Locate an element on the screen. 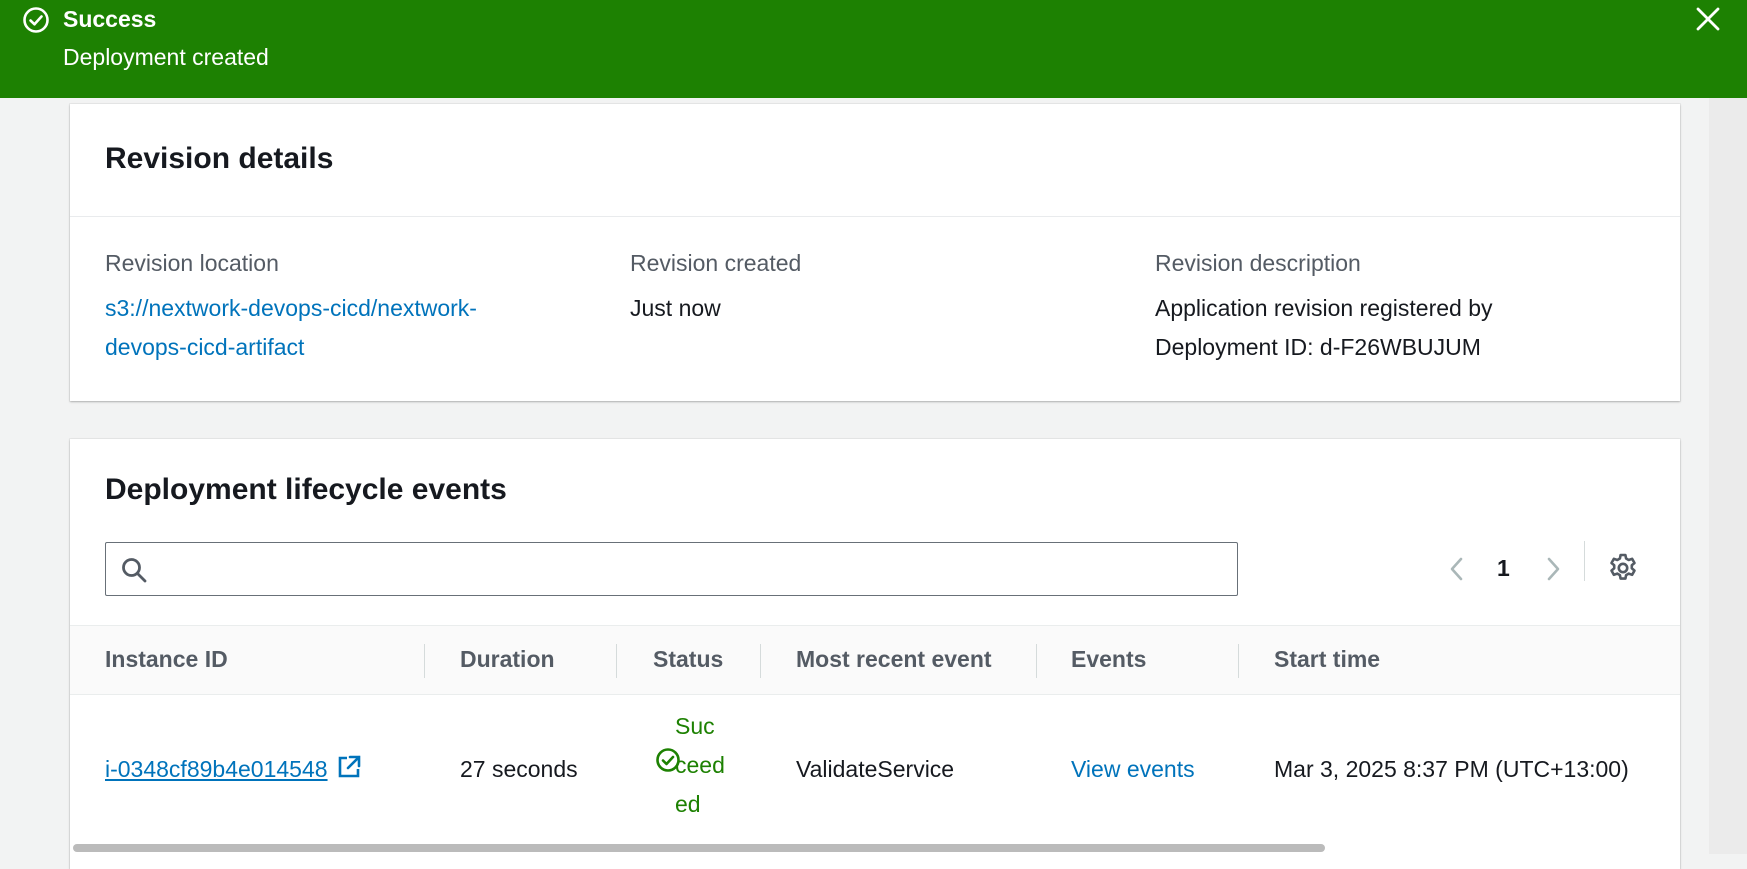 This screenshot has width=1747, height=869. lifecycle-events-title: Deployment lifecycle events is located at coordinates (306, 489).